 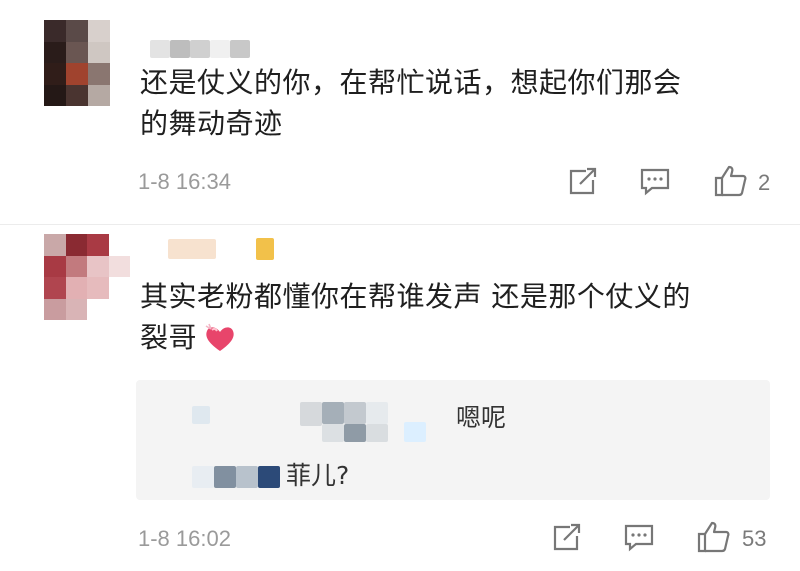 What do you see at coordinates (400, 224) in the screenshot?
I see `divider` at bounding box center [400, 224].